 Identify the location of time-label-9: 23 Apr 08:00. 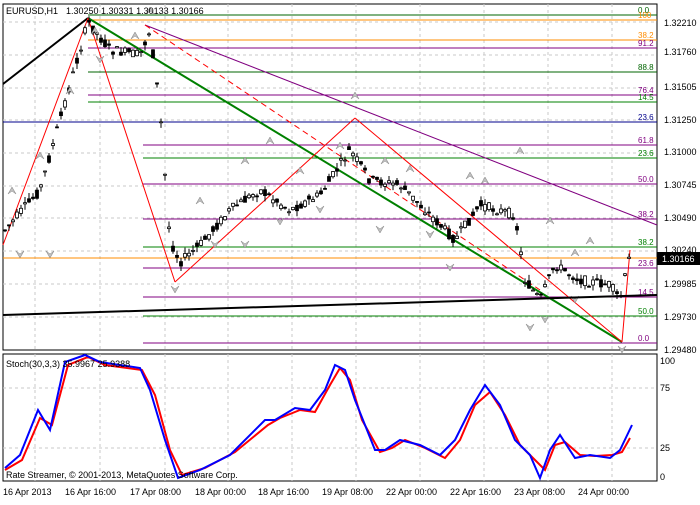
(539, 492).